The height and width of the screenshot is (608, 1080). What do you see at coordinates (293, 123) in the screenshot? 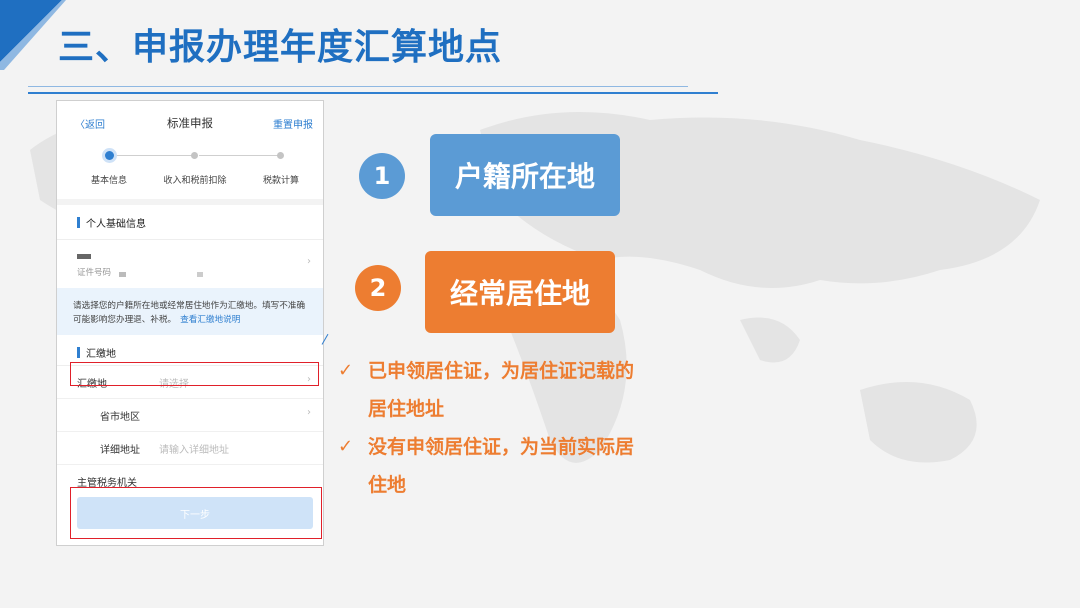
I see `reset-declaration-button: 重置申报` at bounding box center [293, 123].